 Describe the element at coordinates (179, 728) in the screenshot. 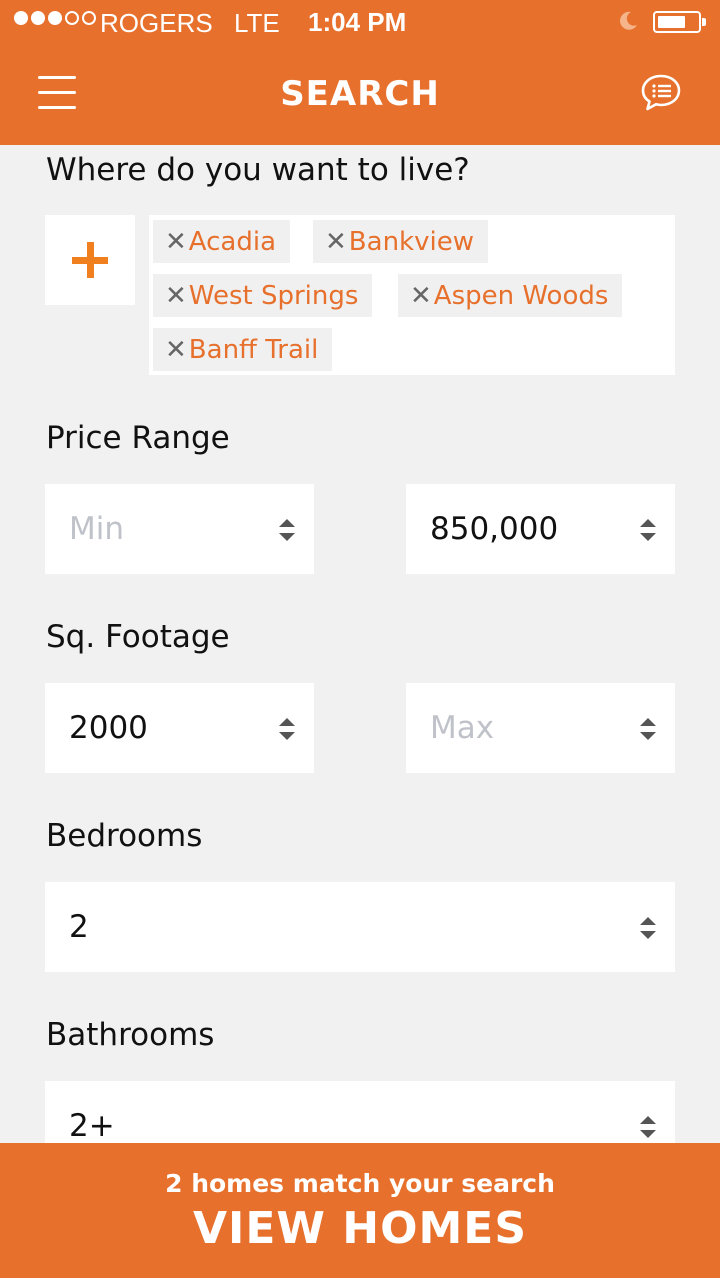

I see `sqft-min-select: 2000` at that location.